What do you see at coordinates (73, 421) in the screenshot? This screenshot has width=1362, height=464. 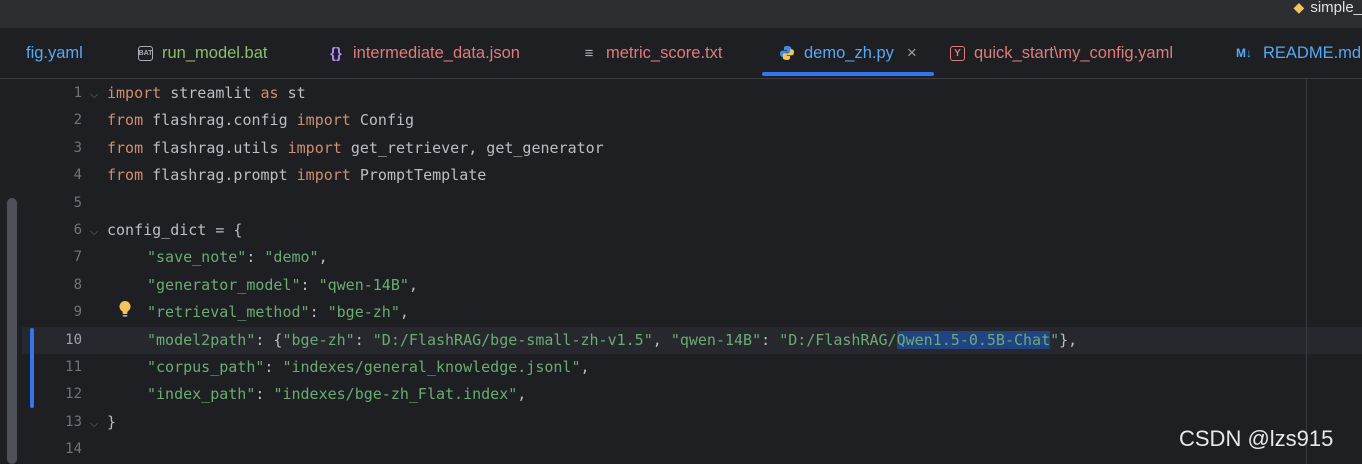 I see `line-number: 13` at bounding box center [73, 421].